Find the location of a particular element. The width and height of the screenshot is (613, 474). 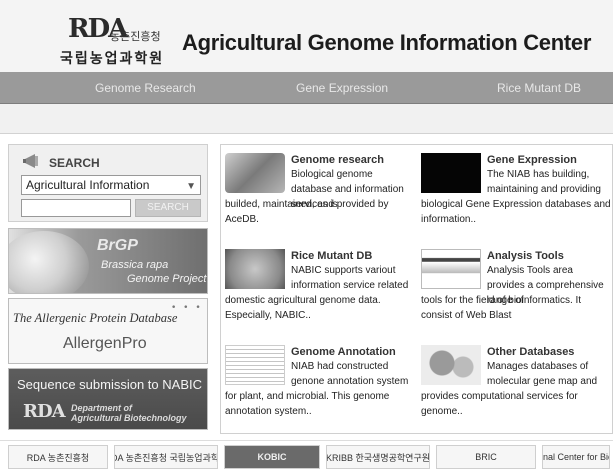

sub-nav-bar is located at coordinates (306, 119).